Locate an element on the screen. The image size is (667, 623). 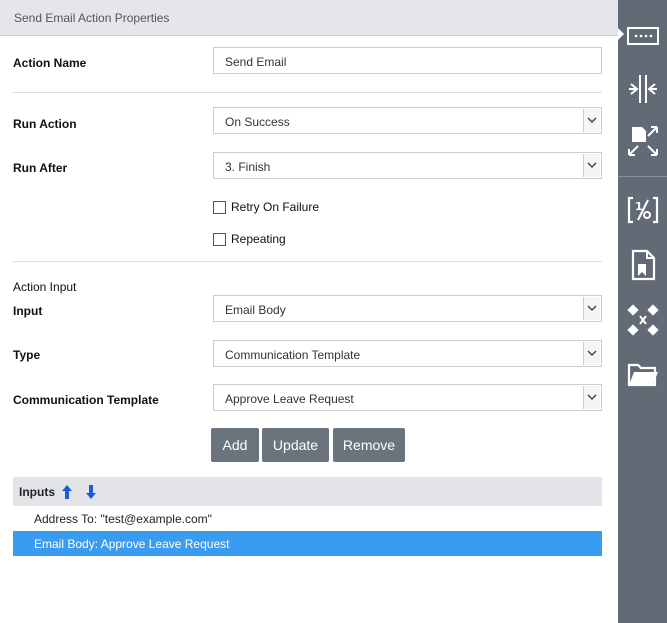
communication-template-label: Communication Template is located at coordinates (86, 400).